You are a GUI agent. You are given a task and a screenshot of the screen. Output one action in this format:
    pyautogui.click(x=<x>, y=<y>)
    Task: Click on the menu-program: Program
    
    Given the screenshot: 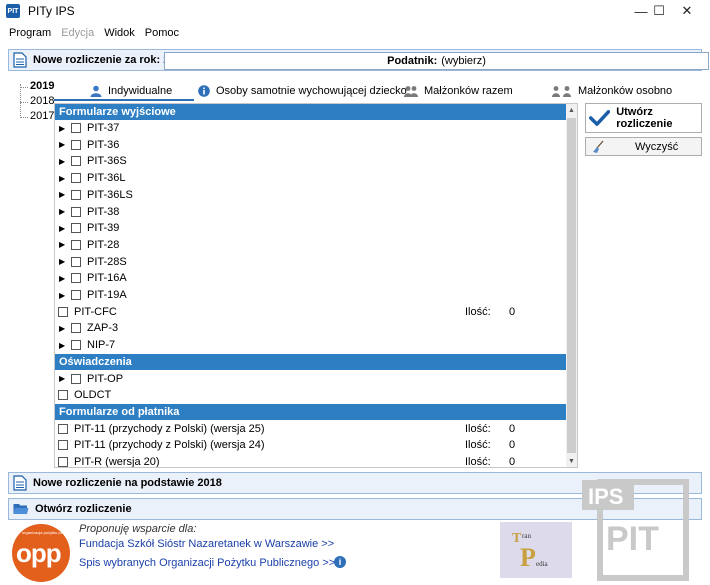 What is the action you would take?
    pyautogui.click(x=30, y=33)
    